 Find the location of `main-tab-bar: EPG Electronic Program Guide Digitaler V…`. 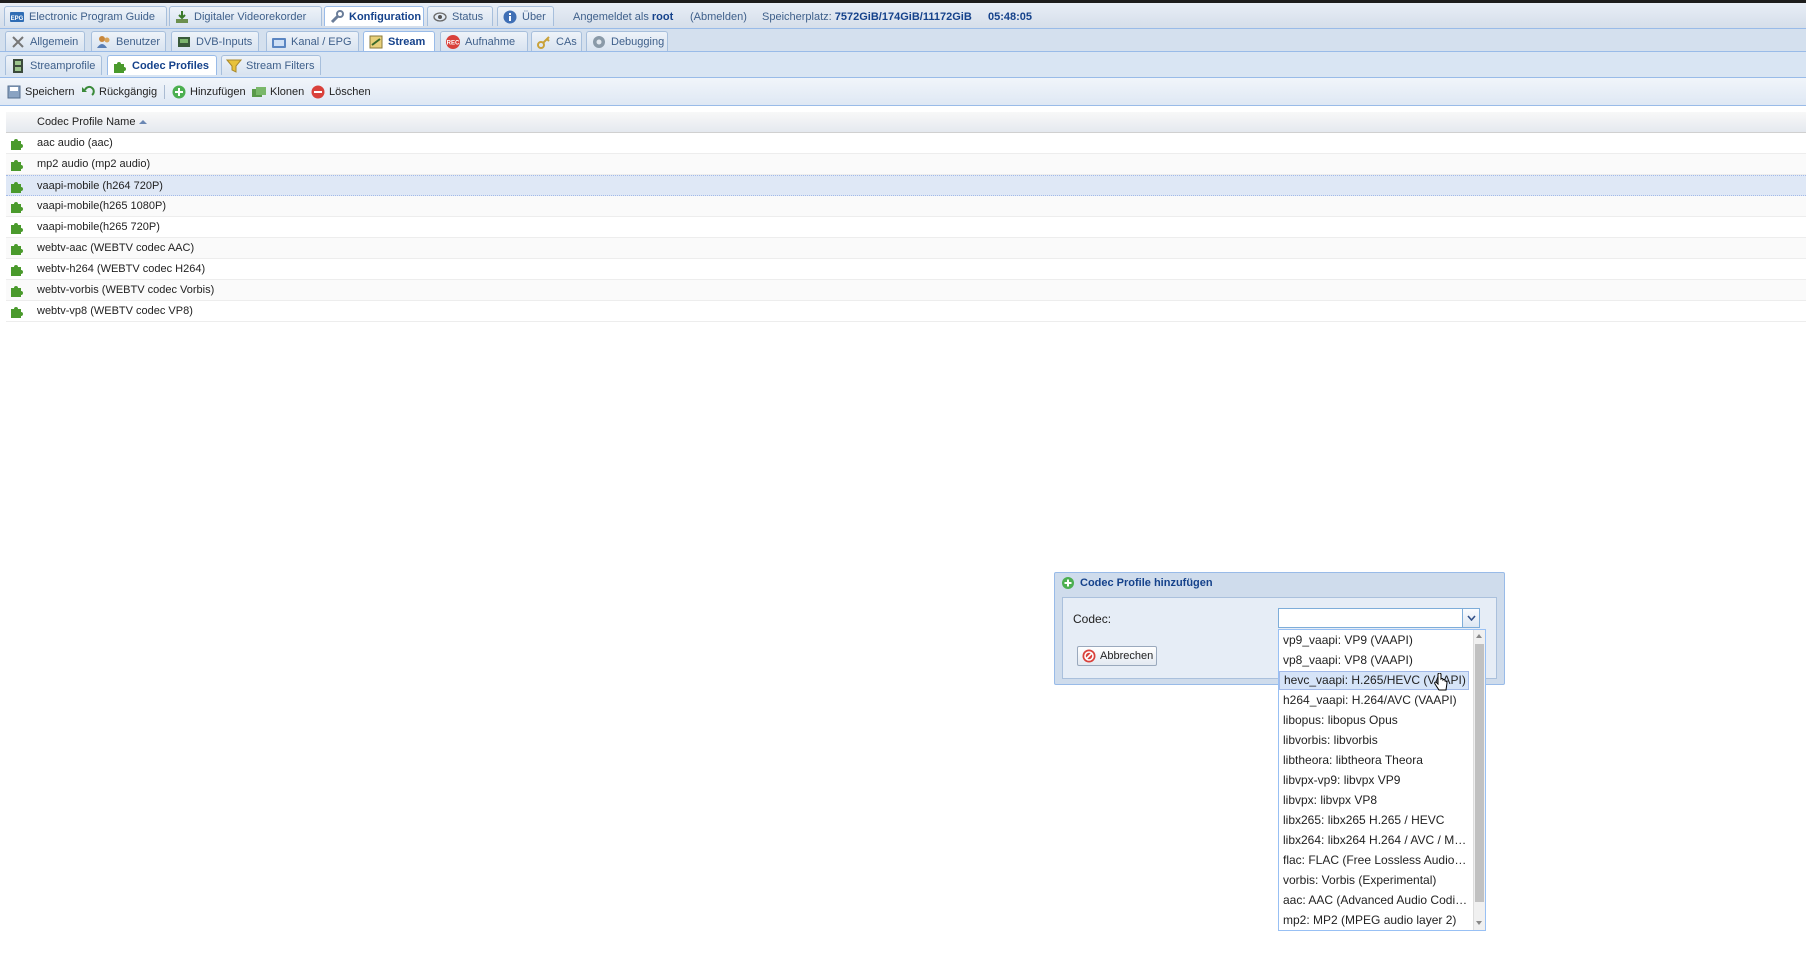

main-tab-bar: EPG Electronic Program Guide Digitaler V… is located at coordinates (903, 14).